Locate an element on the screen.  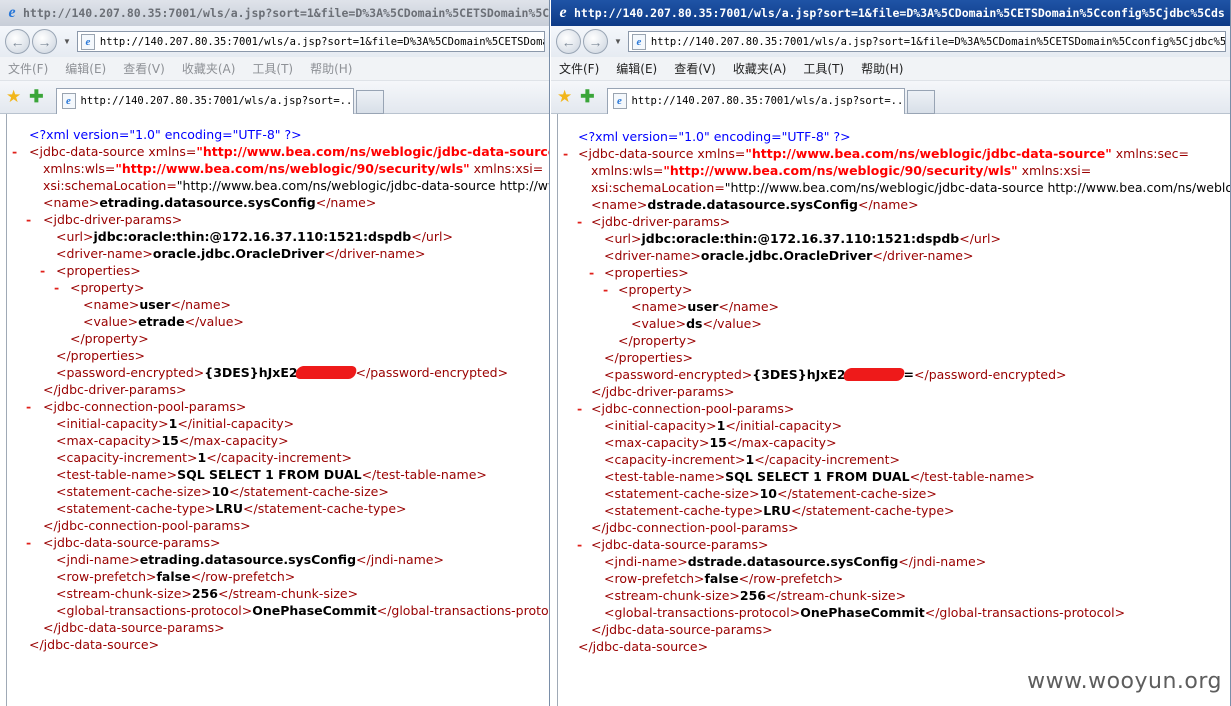
watermark: www.wooyun.org is located at coordinates (1124, 681).